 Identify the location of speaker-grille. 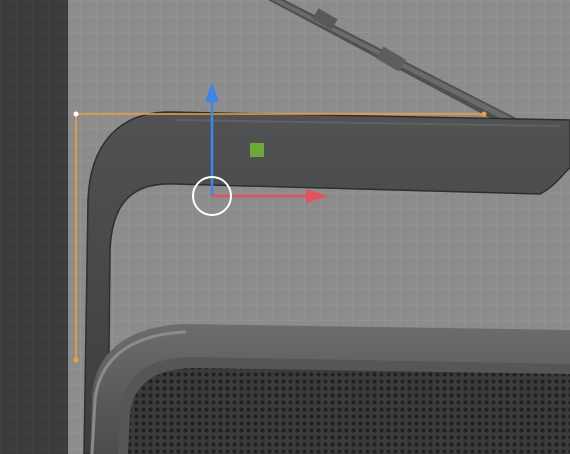
(349, 411).